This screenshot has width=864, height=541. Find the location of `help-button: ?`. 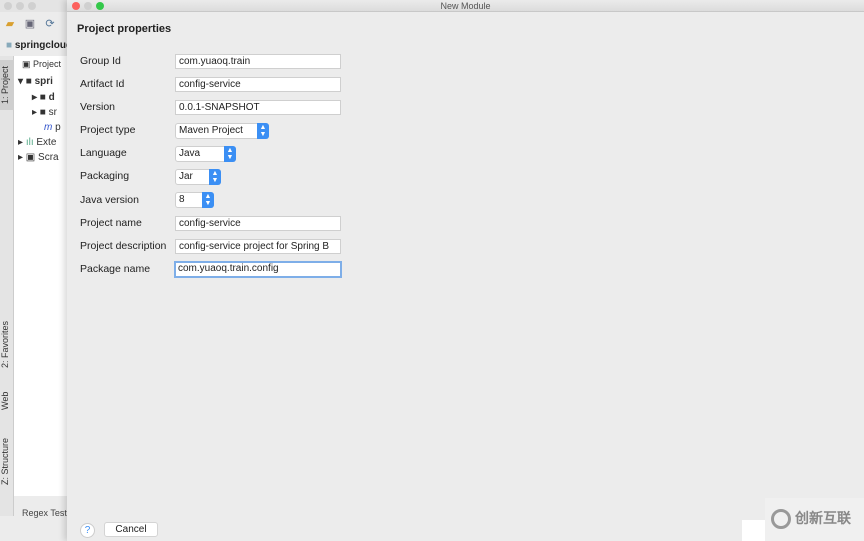

help-button: ? is located at coordinates (87, 530).